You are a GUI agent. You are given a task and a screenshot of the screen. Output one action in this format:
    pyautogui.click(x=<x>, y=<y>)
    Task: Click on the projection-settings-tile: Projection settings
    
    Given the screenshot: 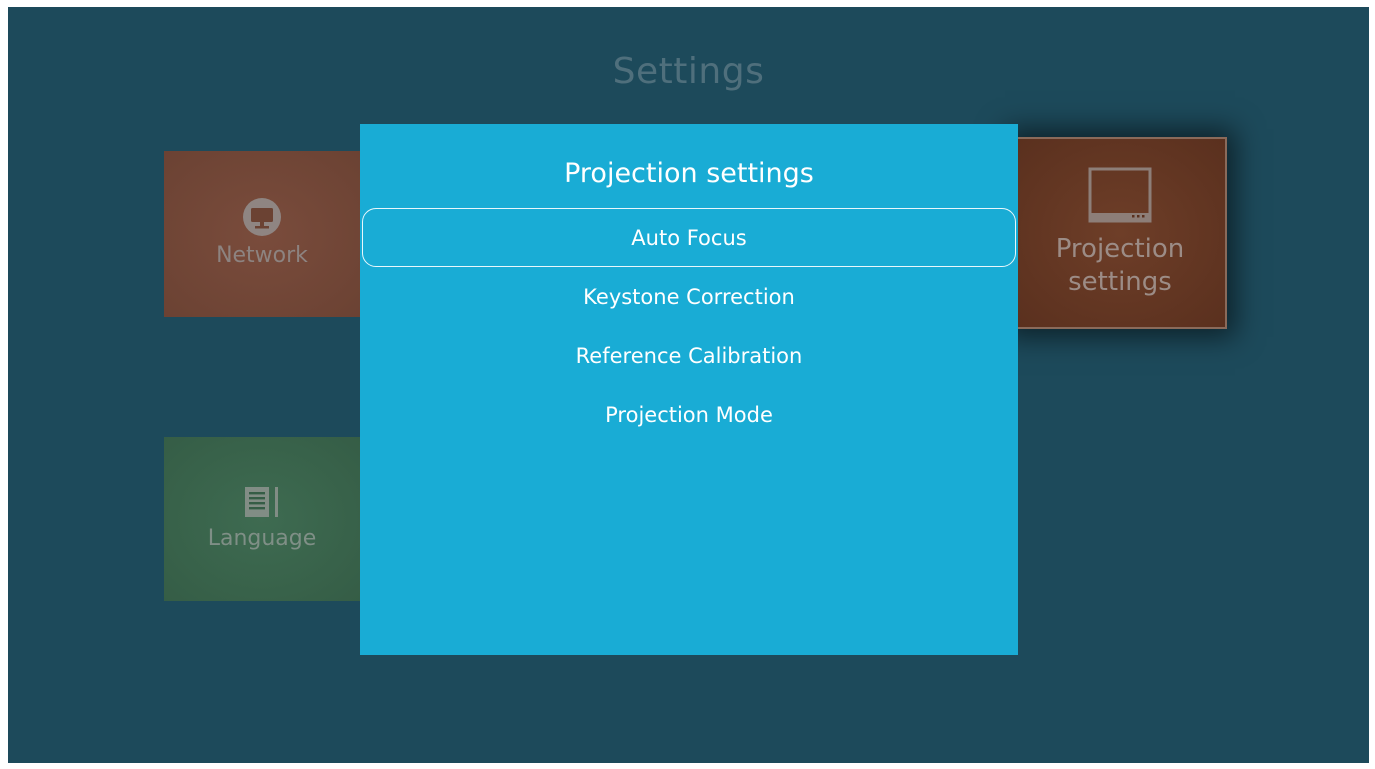 What is the action you would take?
    pyautogui.click(x=1120, y=233)
    